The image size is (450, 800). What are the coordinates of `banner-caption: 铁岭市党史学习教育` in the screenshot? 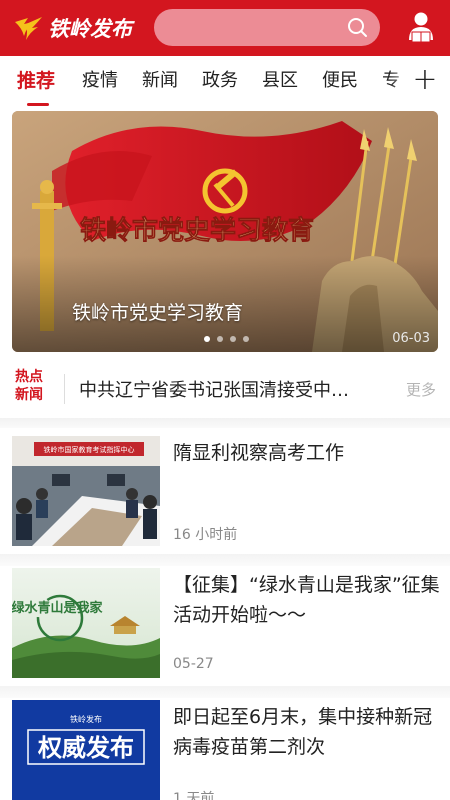 It's located at (158, 313).